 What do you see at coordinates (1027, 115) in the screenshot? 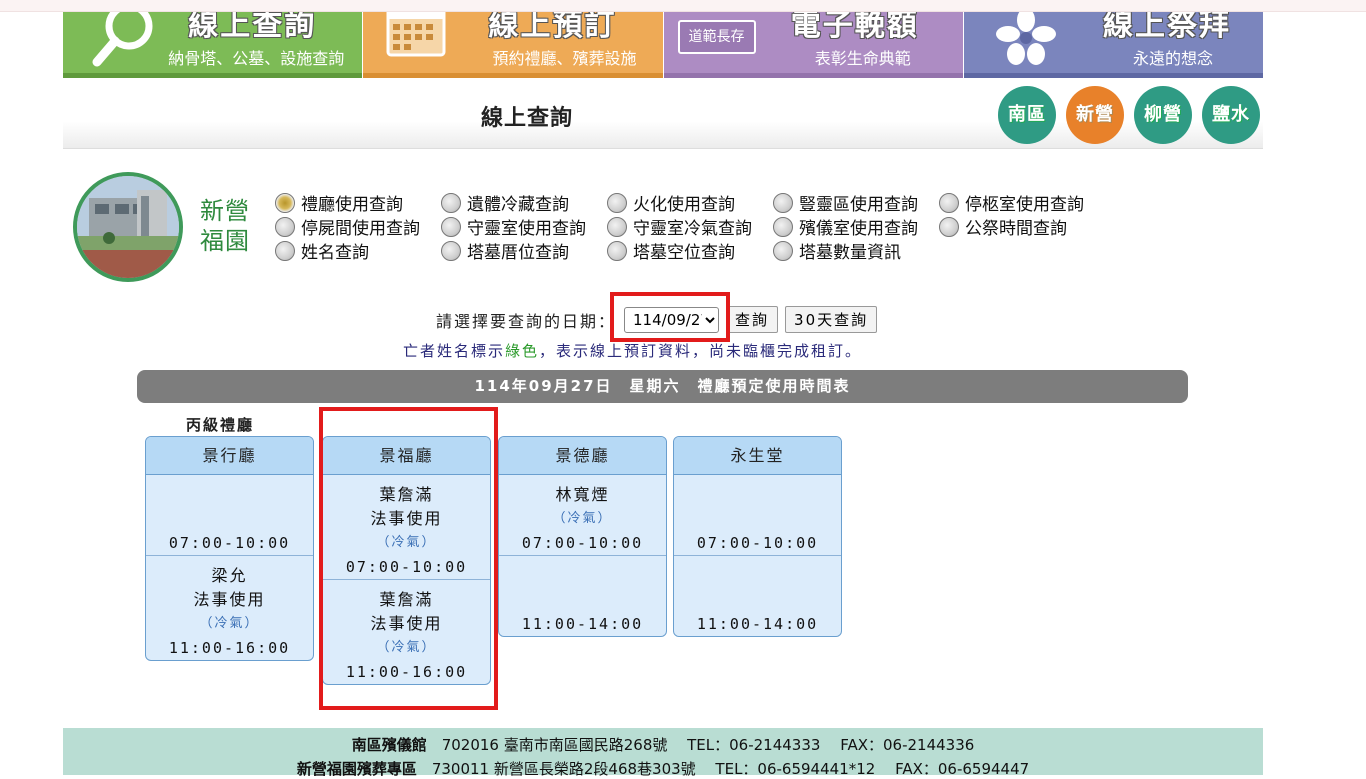
I see `district-button-south: 南區` at bounding box center [1027, 115].